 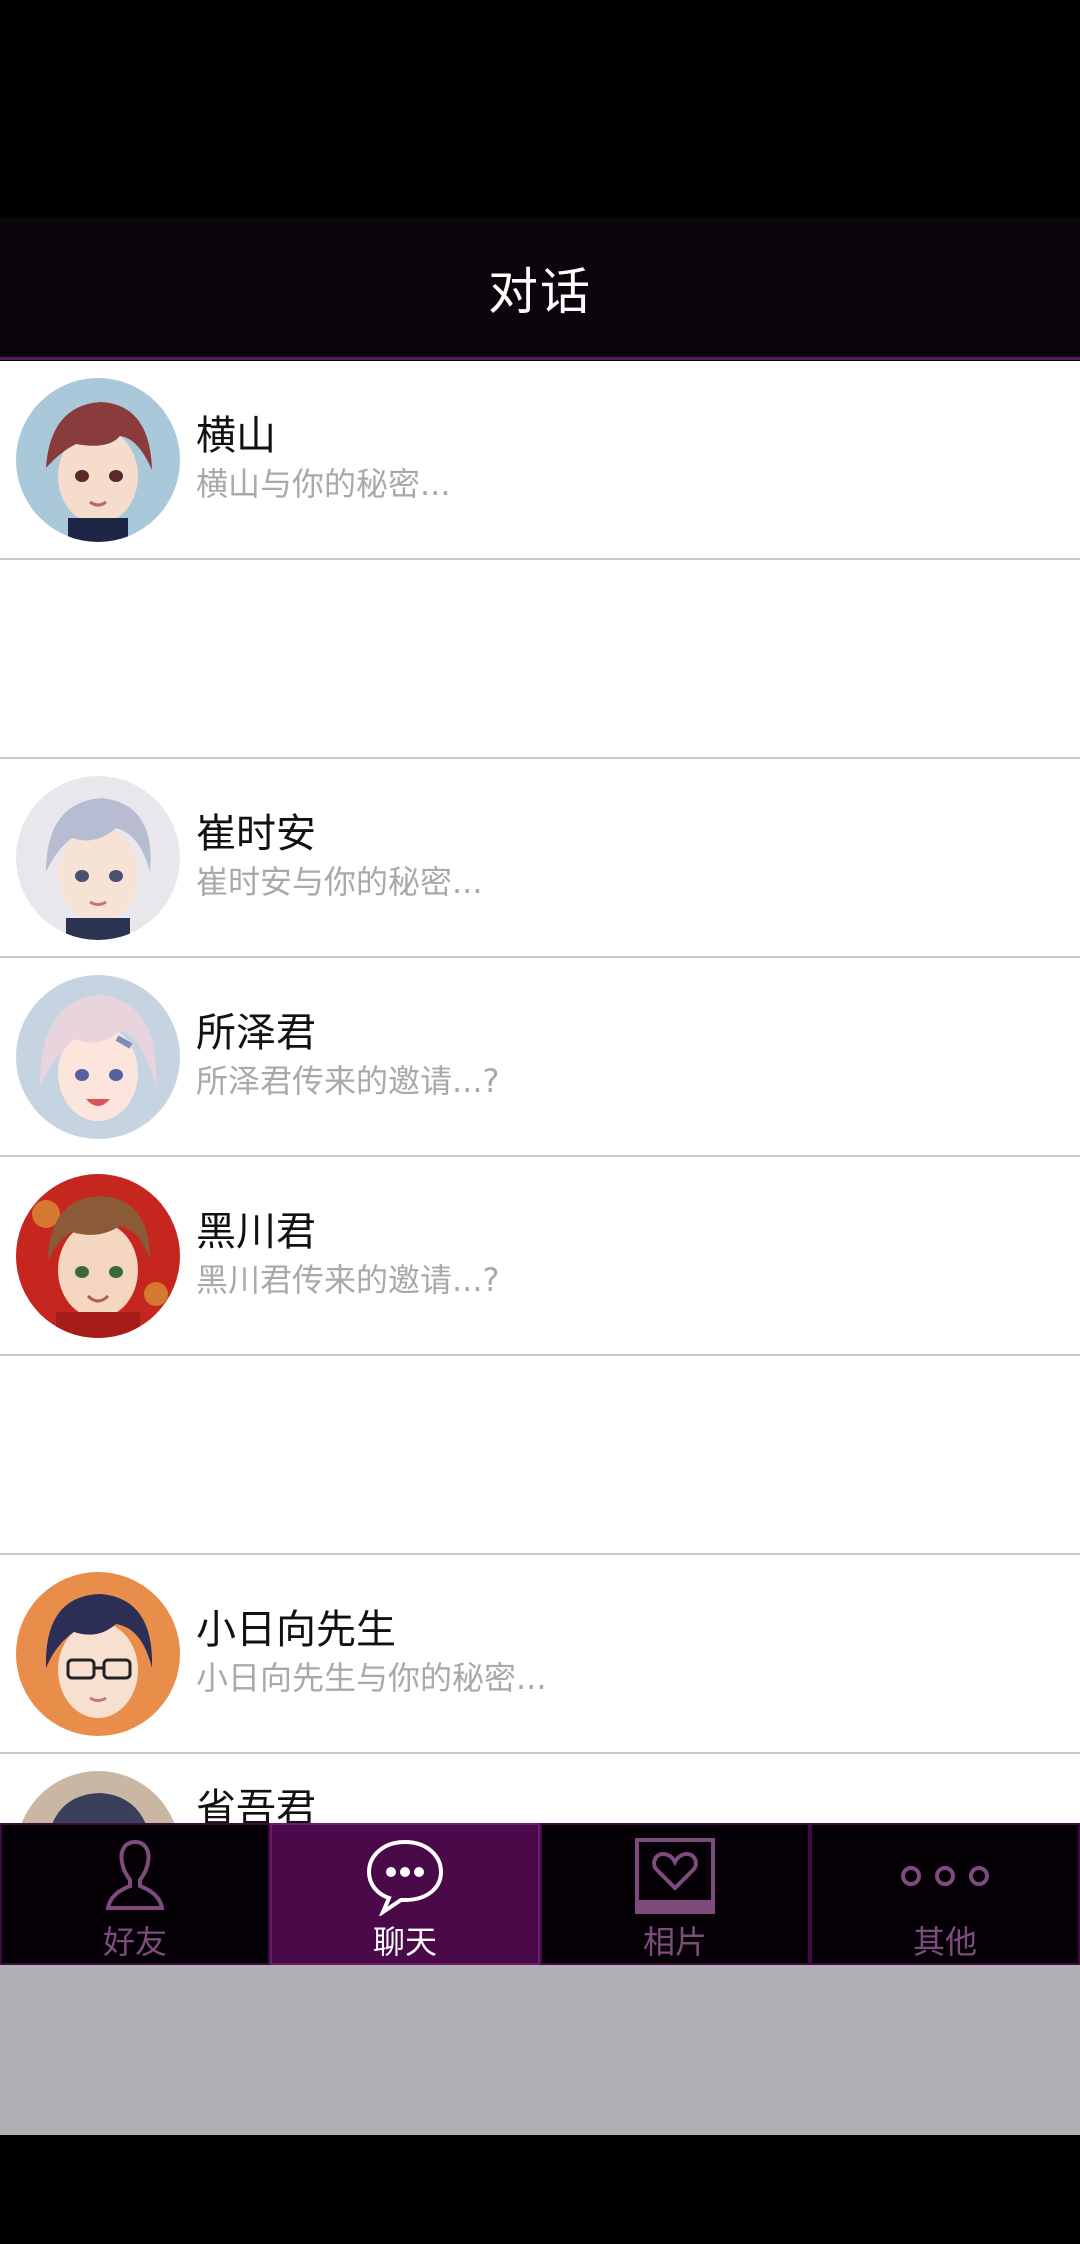 I want to click on contact-name: 所泽君, so click(x=256, y=1033).